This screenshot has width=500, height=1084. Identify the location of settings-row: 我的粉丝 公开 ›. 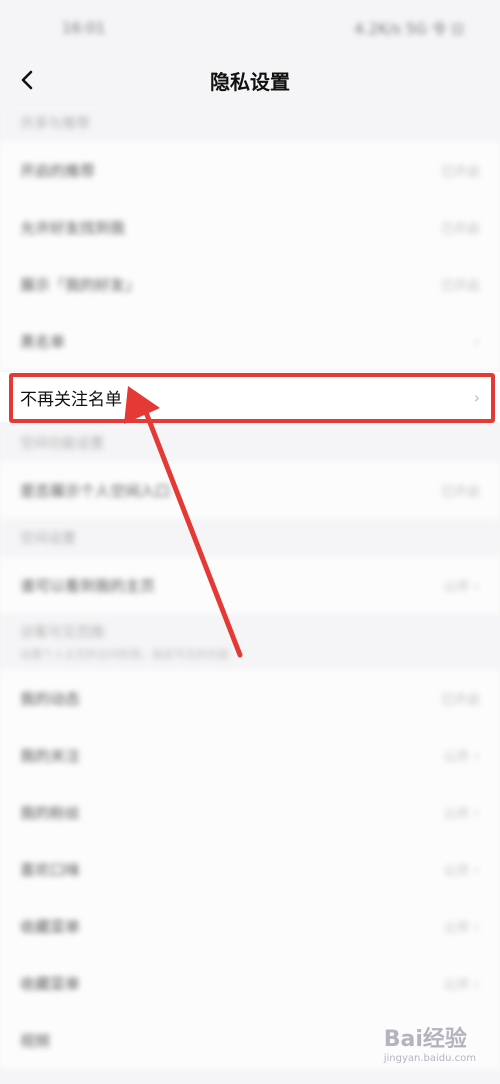
(250, 812).